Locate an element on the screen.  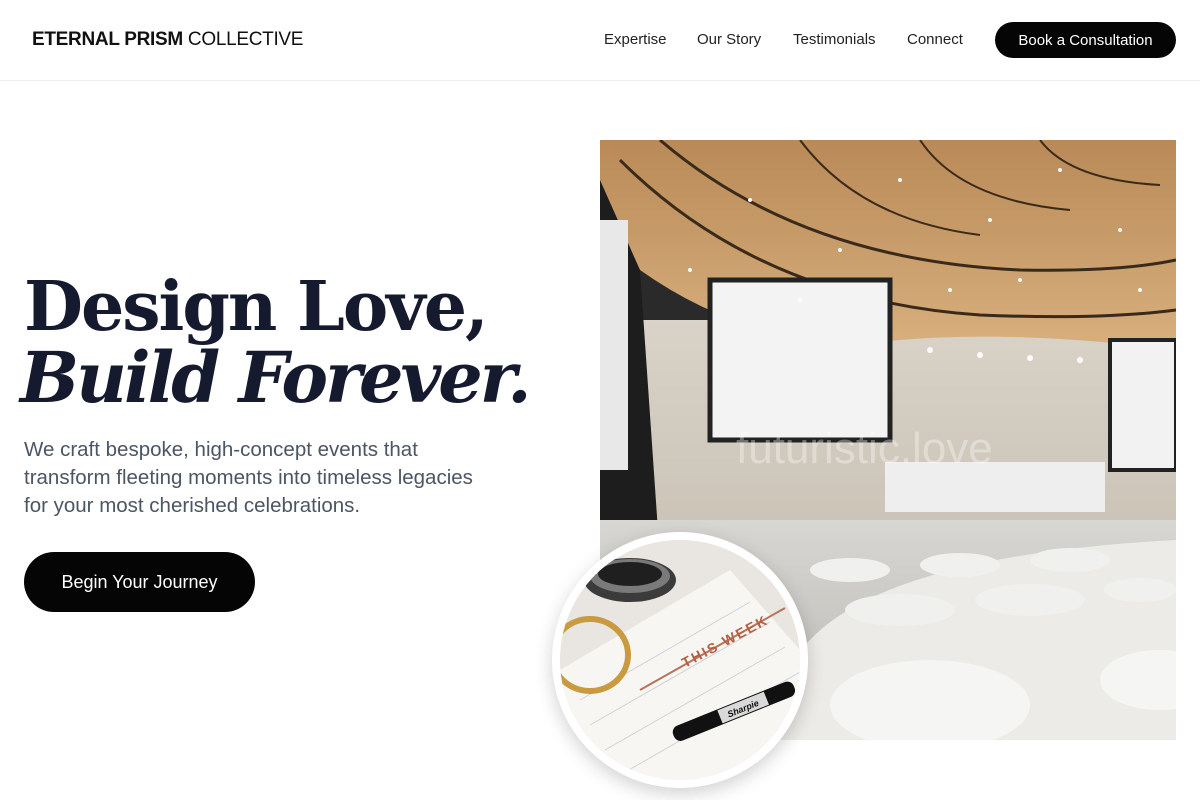
hero-headline: Design Love, Build Forever. is located at coordinates (276, 340).